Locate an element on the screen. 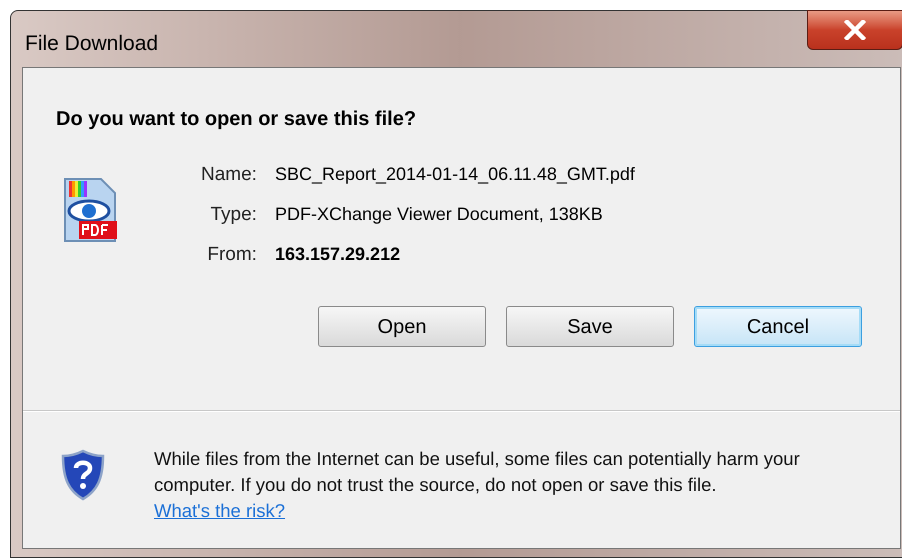 This screenshot has width=902, height=558. field-label: Name: is located at coordinates (229, 175).